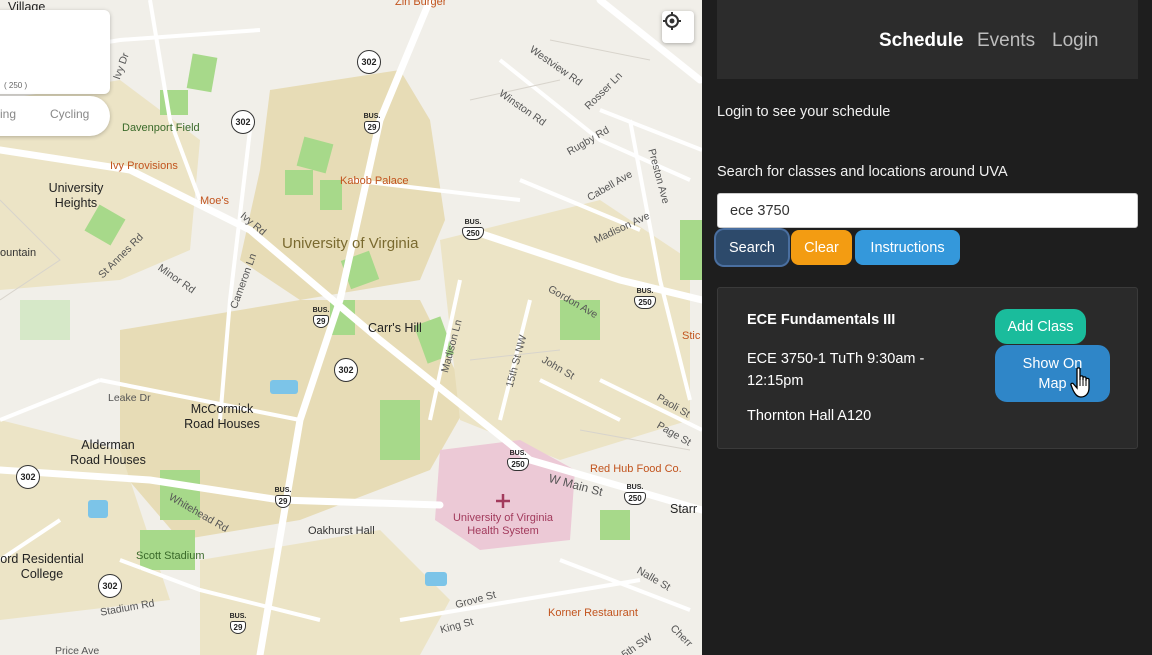 The width and height of the screenshot is (1152, 655). What do you see at coordinates (350, 243) in the screenshot?
I see `map-label-university-of-virginia: University of Virginia` at bounding box center [350, 243].